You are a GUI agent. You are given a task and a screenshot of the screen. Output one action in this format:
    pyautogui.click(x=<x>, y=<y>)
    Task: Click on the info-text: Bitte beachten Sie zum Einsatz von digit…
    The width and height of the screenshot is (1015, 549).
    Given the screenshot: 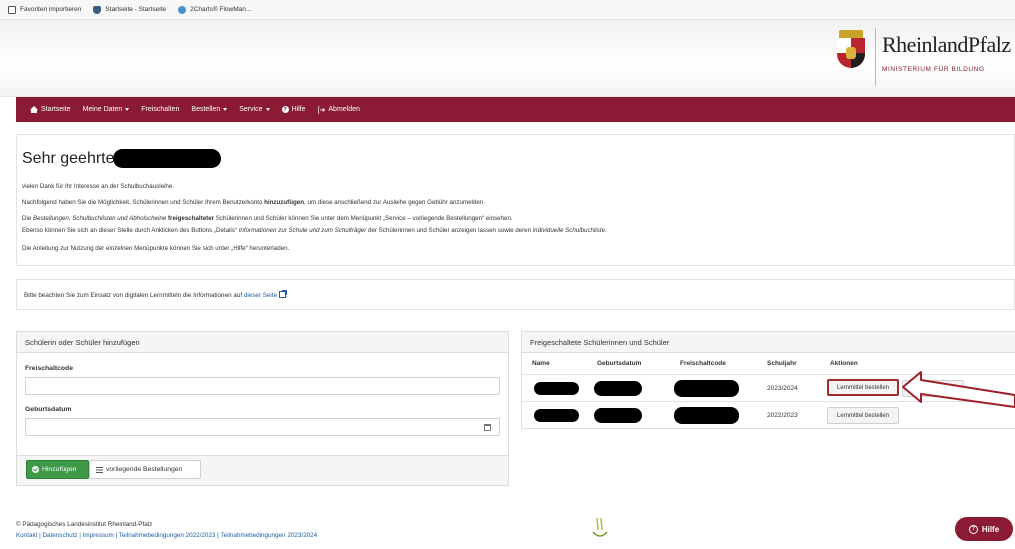 What is the action you would take?
    pyautogui.click(x=156, y=294)
    